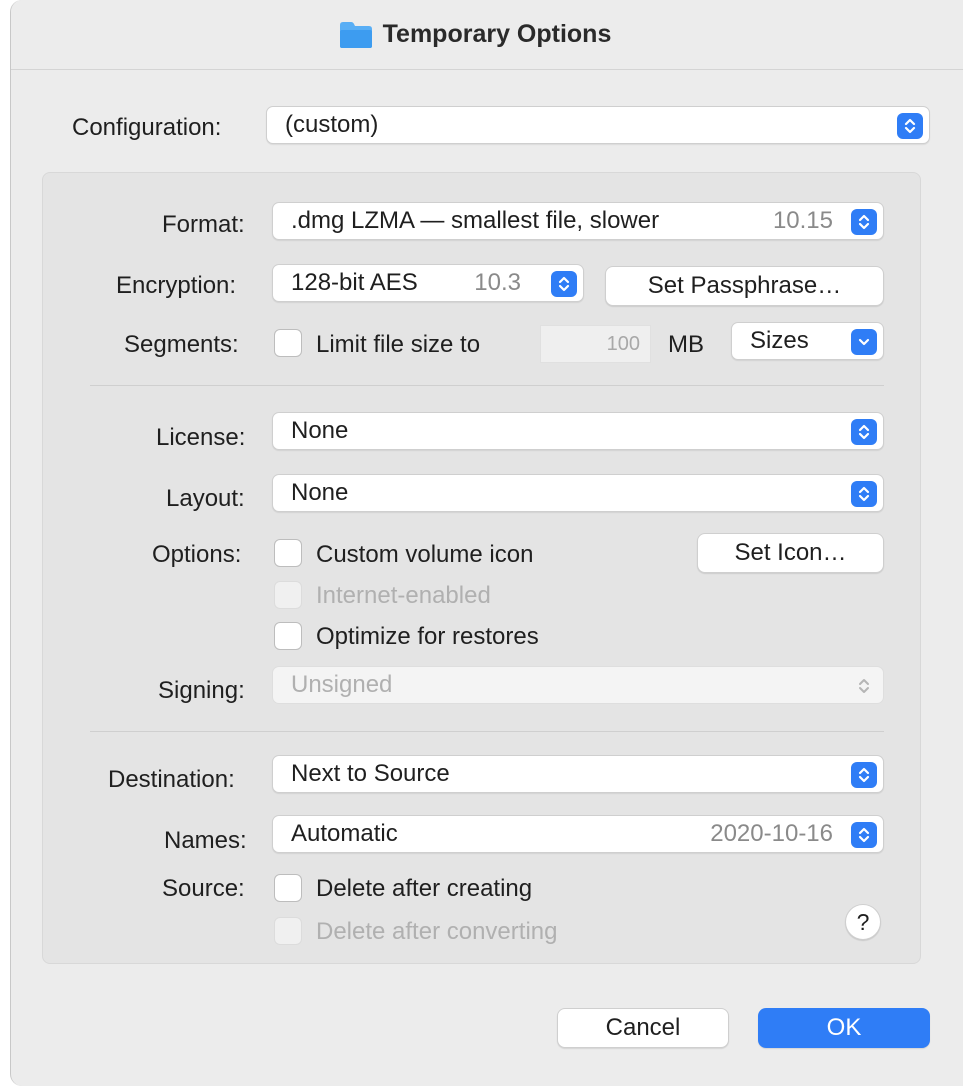 The image size is (963, 1086). I want to click on names-popup: Automatic 2020-10-16, so click(578, 834).